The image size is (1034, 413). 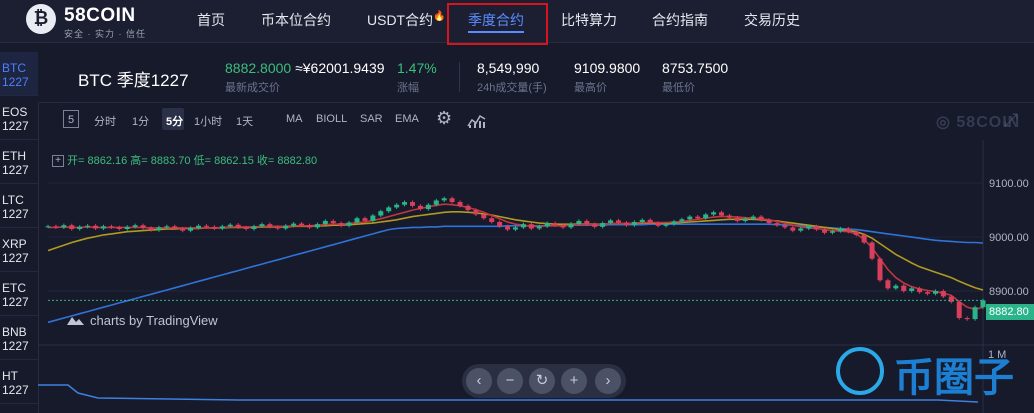 What do you see at coordinates (105, 34) in the screenshot?
I see `brand-slogan: 安全 · 实力 · 信任` at bounding box center [105, 34].